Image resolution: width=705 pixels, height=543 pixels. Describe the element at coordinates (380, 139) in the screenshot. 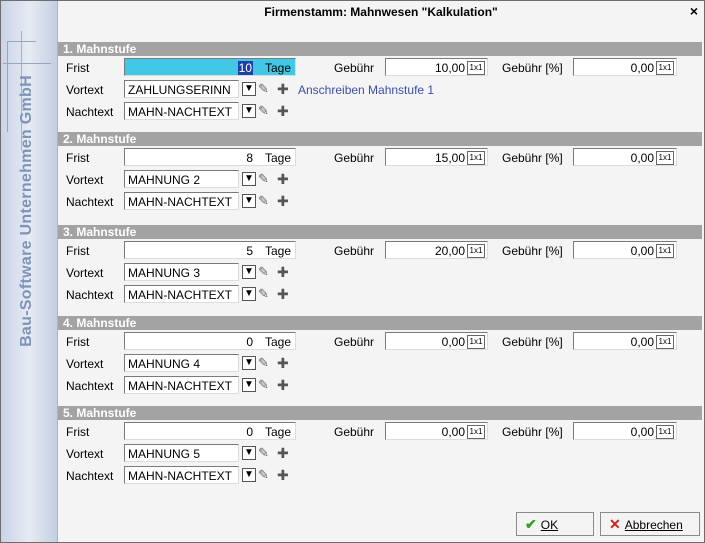

I see `stage-header: 2. Mahnstufe` at that location.